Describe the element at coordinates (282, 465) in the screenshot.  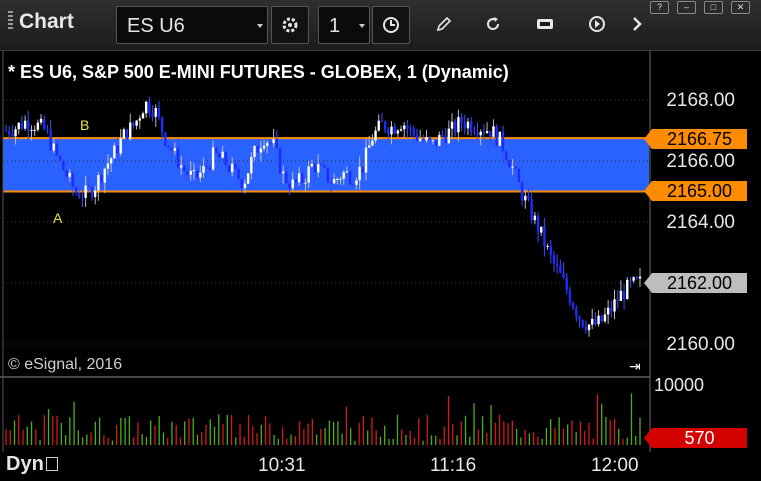
I see `time-axis-label: 10:31` at that location.